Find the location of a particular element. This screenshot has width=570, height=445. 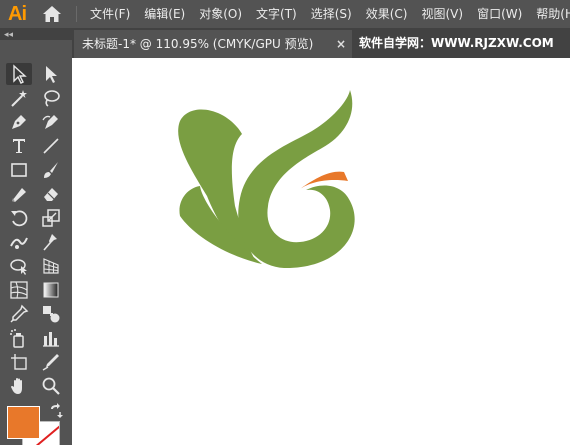

zoom-tool-icon is located at coordinates (51, 386).